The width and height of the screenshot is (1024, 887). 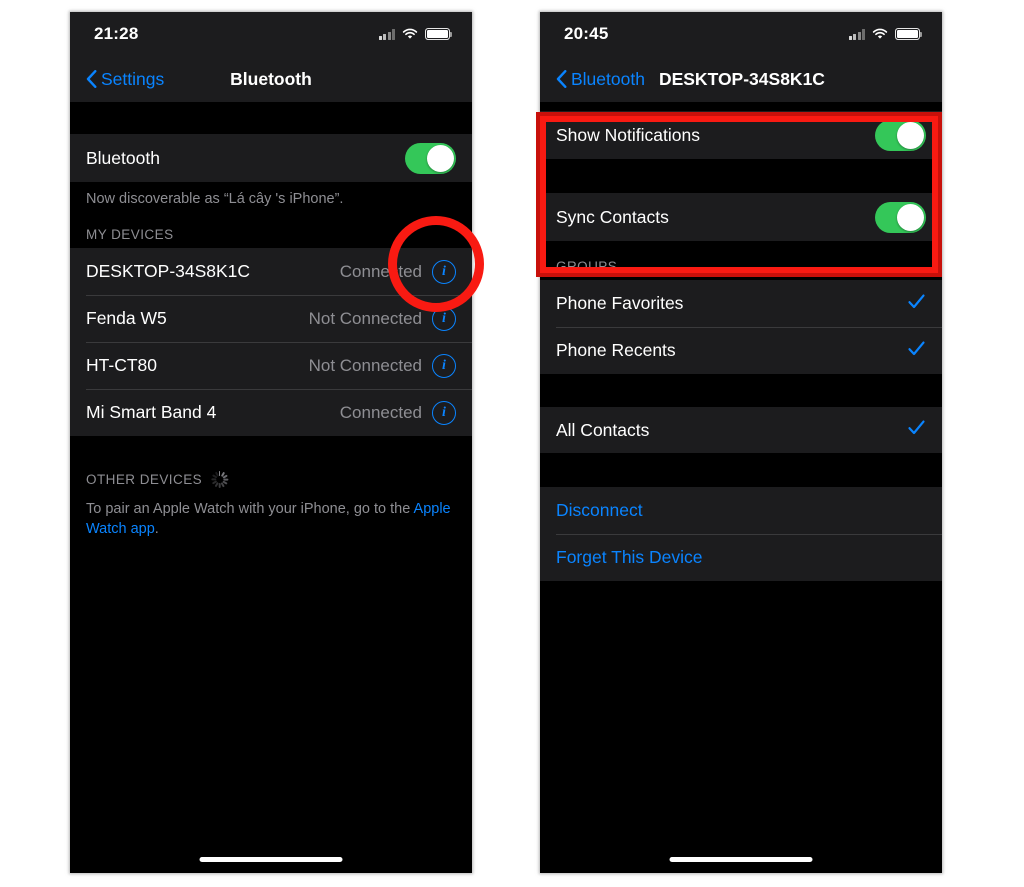 I want to click on device-actions-list: Disconnect Forget This Device, so click(x=741, y=534).